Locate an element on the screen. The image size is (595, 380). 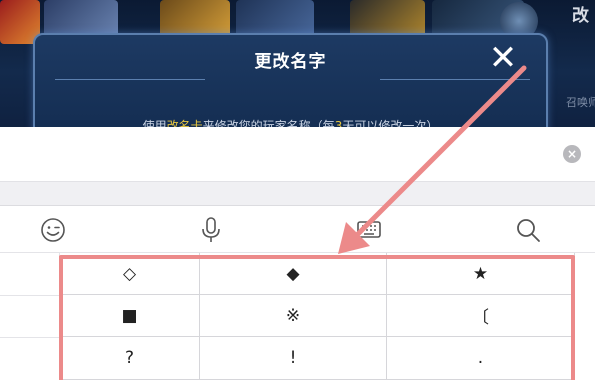
close-icon: ✕ is located at coordinates (503, 58).